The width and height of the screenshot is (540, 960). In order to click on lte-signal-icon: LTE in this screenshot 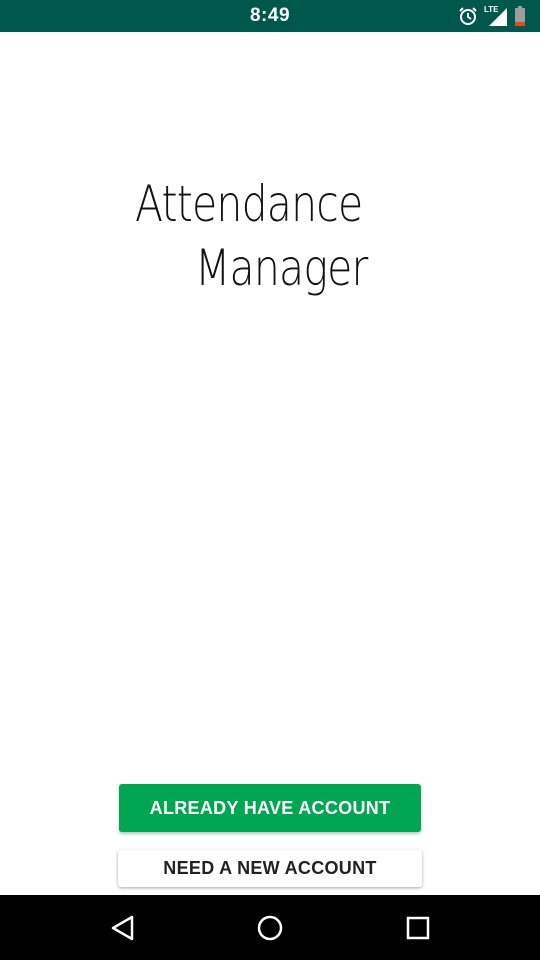, I will do `click(496, 16)`.